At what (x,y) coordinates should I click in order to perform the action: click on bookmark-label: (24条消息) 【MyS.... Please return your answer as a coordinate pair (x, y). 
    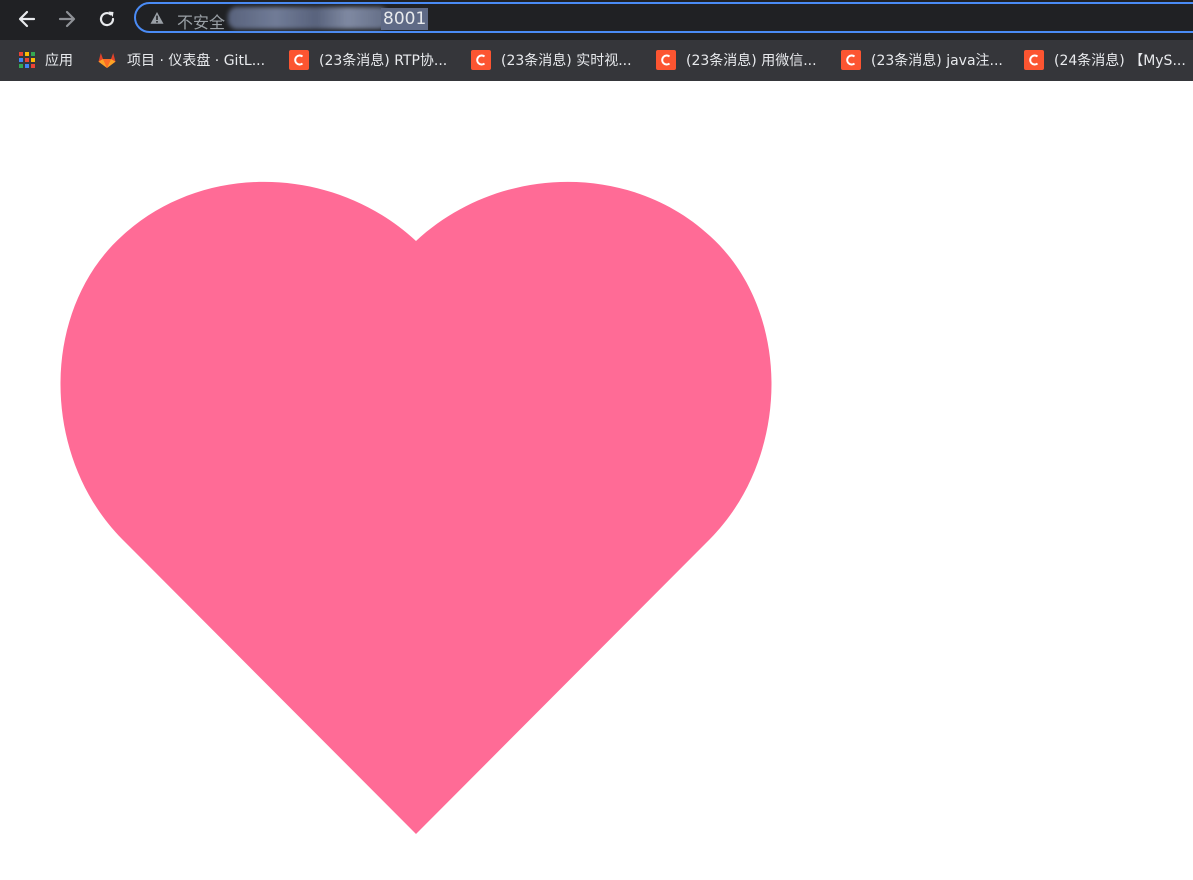
    Looking at the image, I should click on (1120, 61).